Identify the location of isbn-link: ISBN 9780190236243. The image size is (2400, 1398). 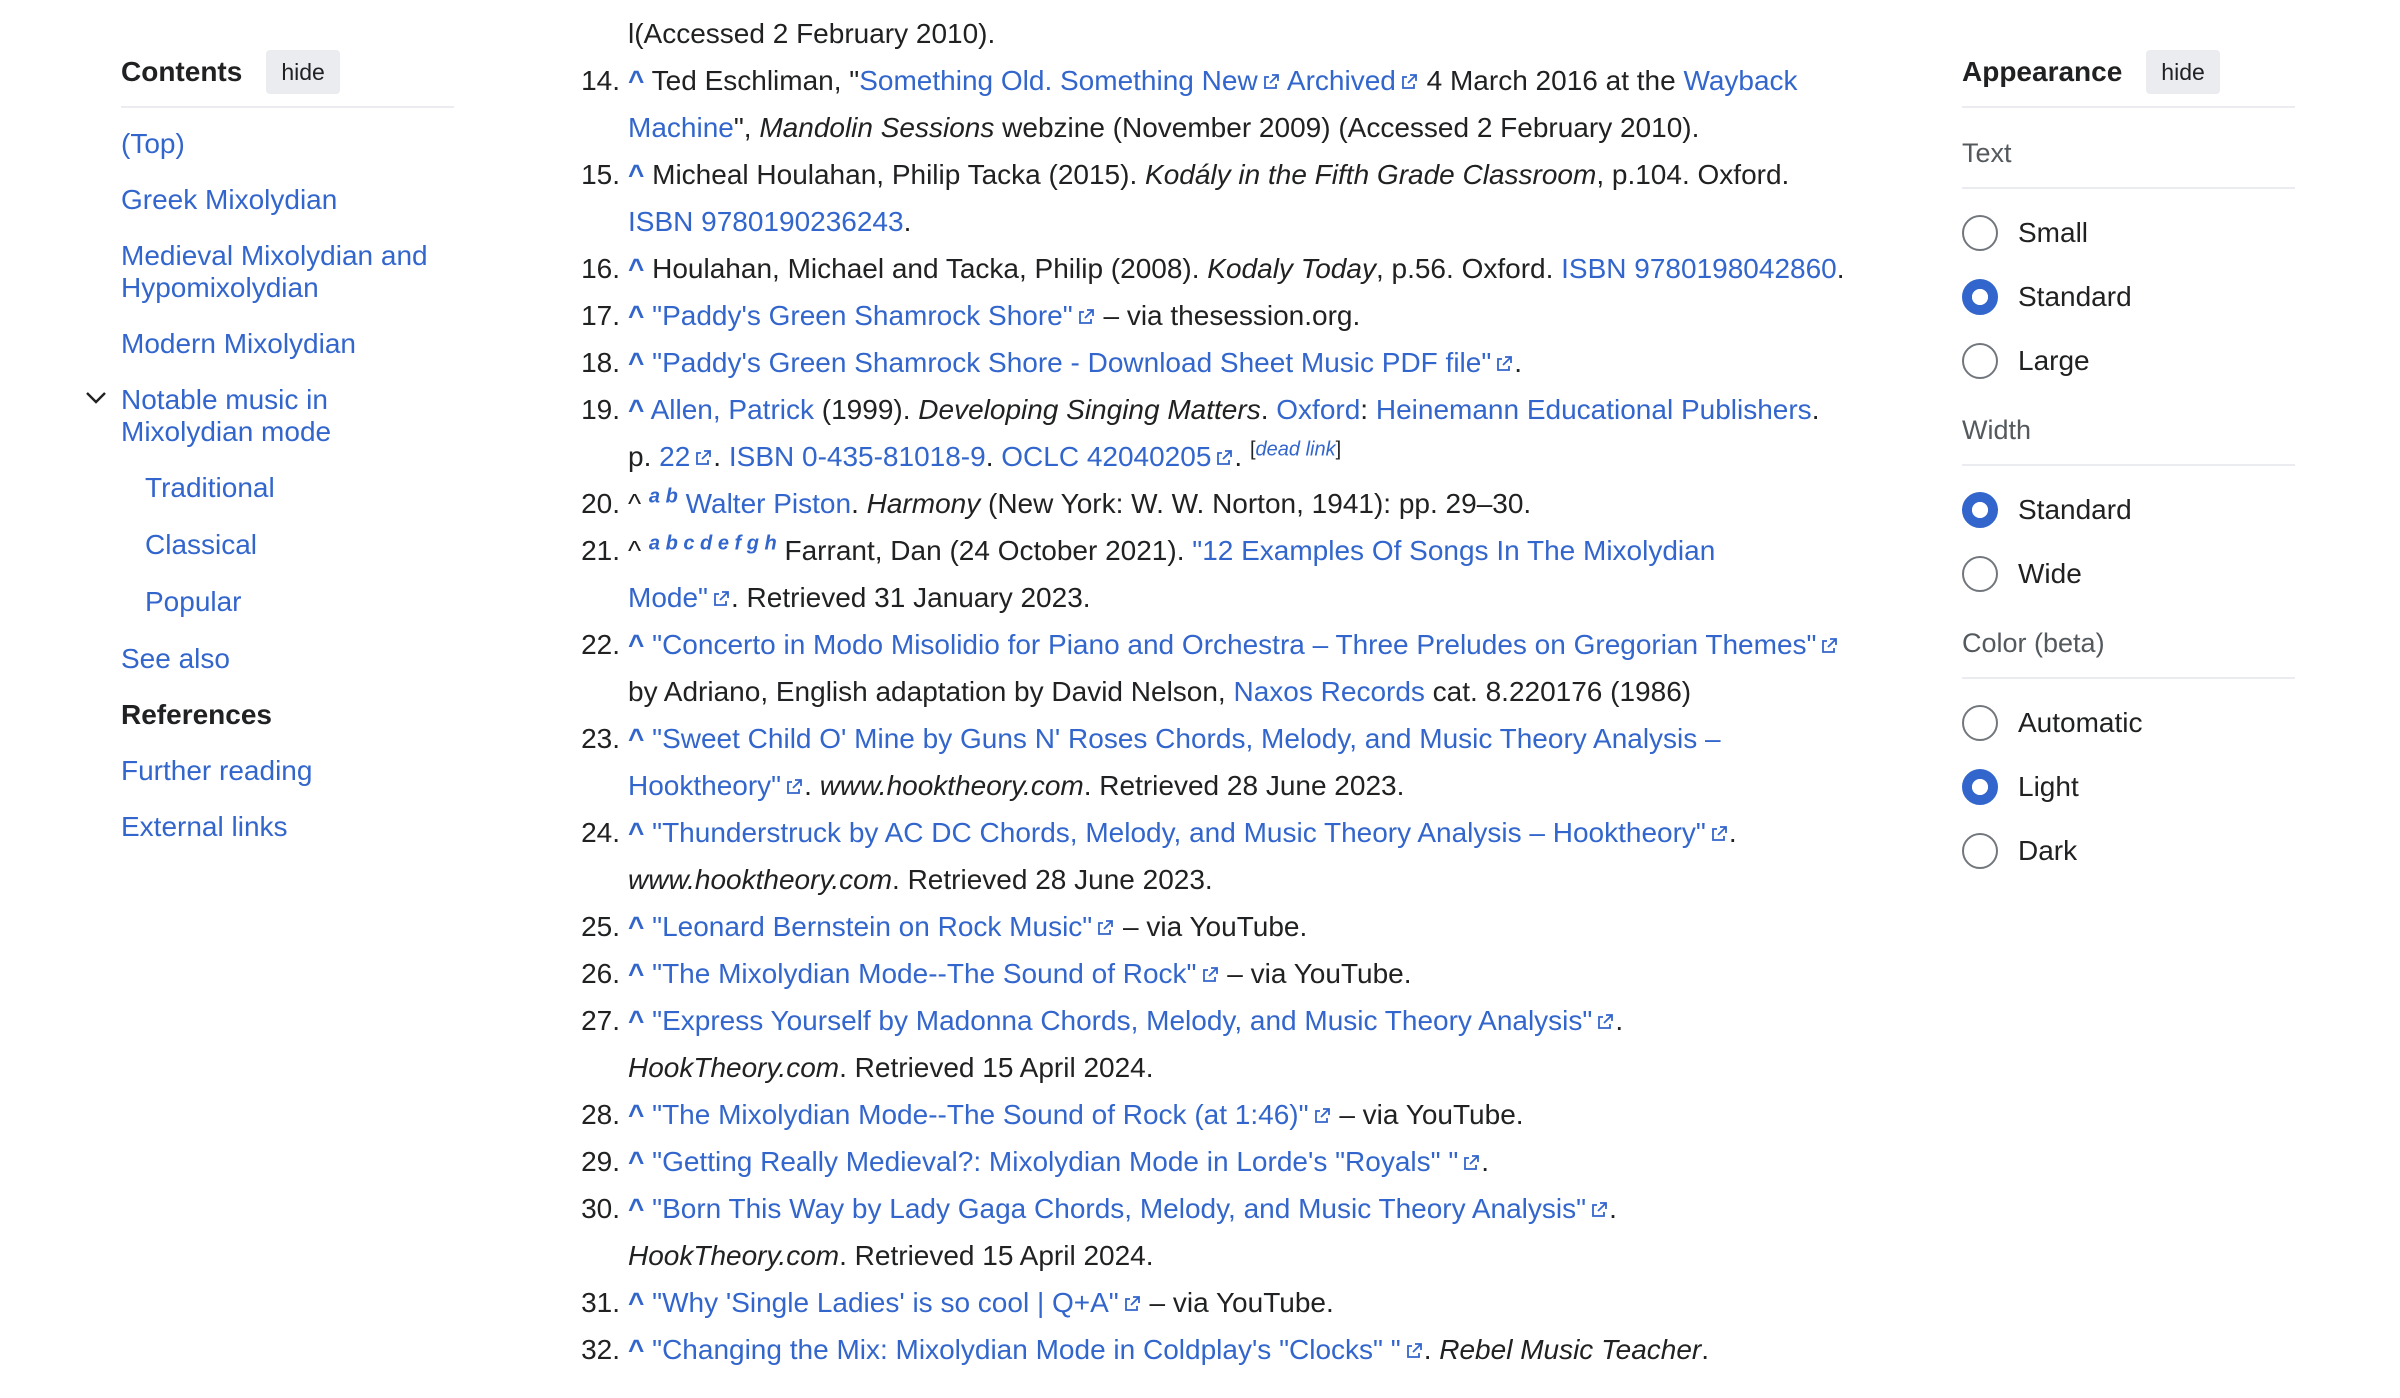
(766, 221).